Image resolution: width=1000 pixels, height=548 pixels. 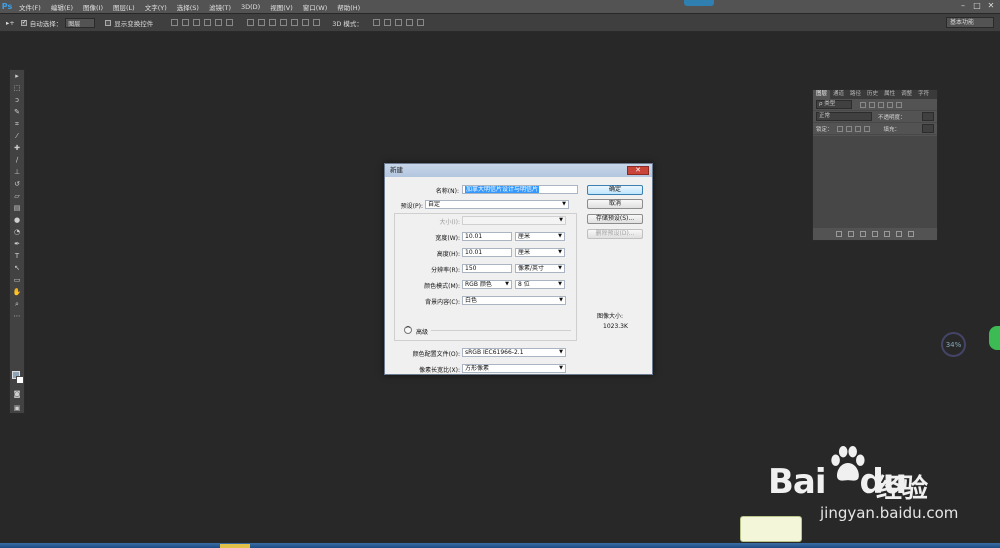 What do you see at coordinates (540, 268) in the screenshot?
I see `resolution-unit-dropdown: 像素/英寸 ▼` at bounding box center [540, 268].